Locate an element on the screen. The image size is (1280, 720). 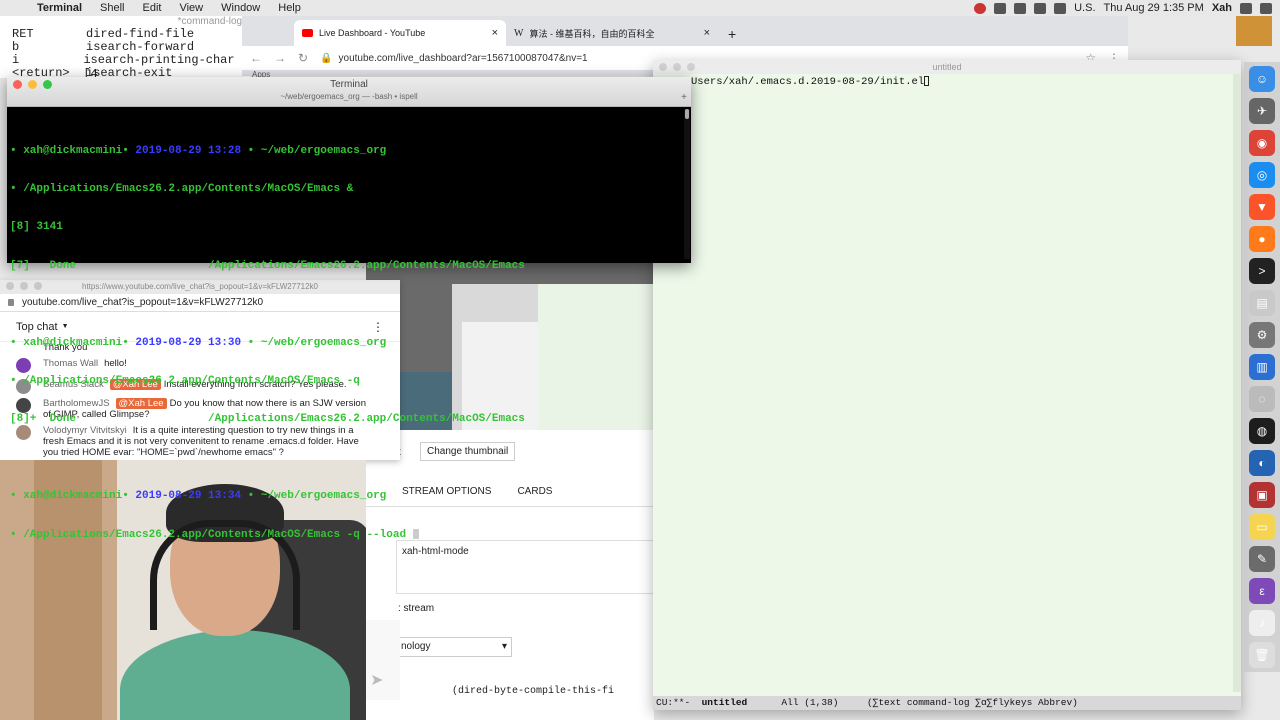
trash-icon: 🗑 is located at coordinates (1262, 655).